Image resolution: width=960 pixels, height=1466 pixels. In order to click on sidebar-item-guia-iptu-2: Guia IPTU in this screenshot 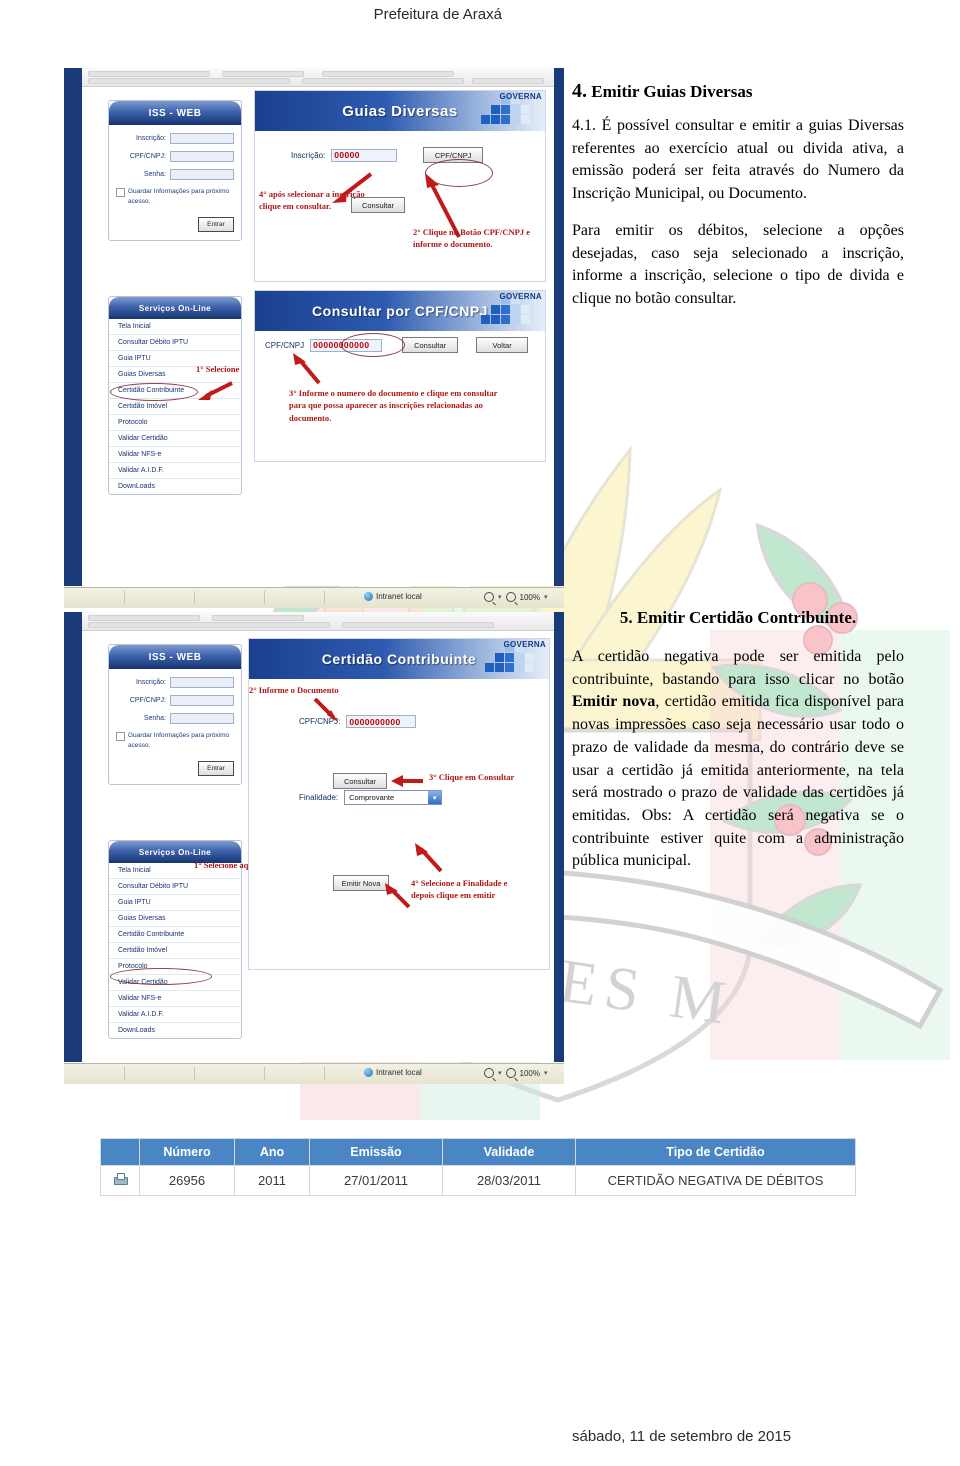, I will do `click(175, 903)`.